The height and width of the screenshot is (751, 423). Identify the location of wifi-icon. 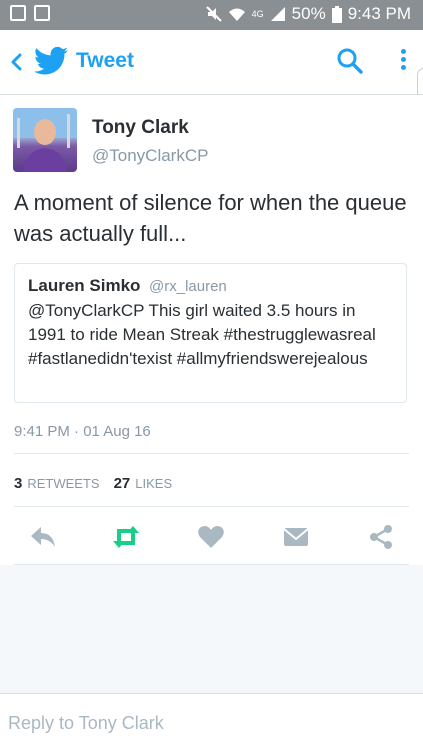
(236, 14).